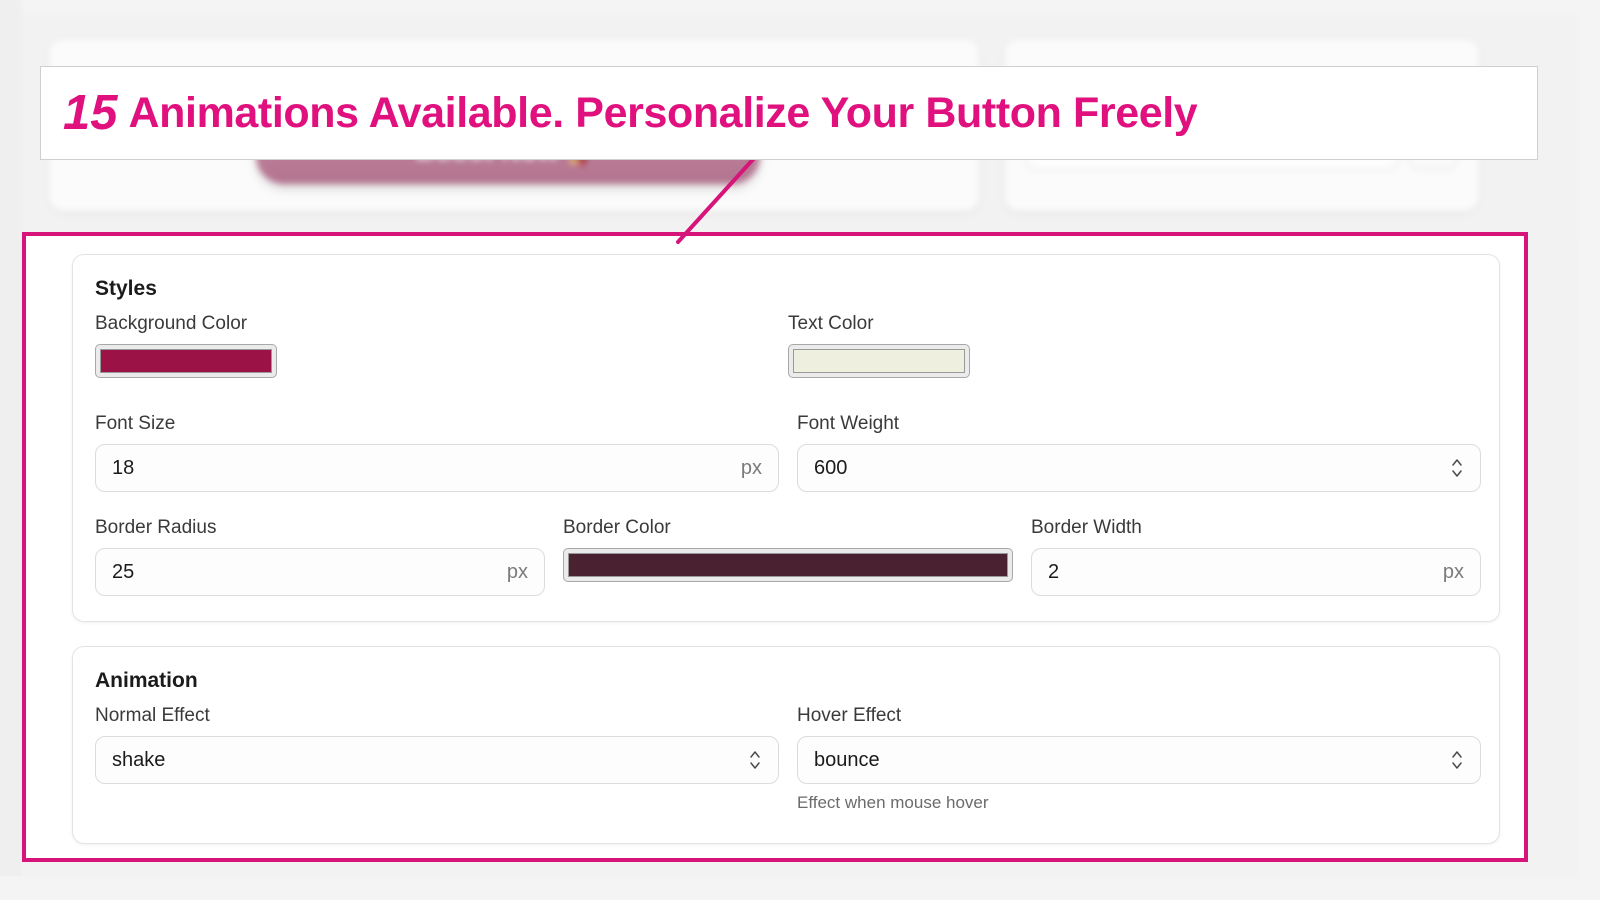 This screenshot has height=900, width=1600. What do you see at coordinates (831, 467) in the screenshot?
I see `font-weight-value: 600` at bounding box center [831, 467].